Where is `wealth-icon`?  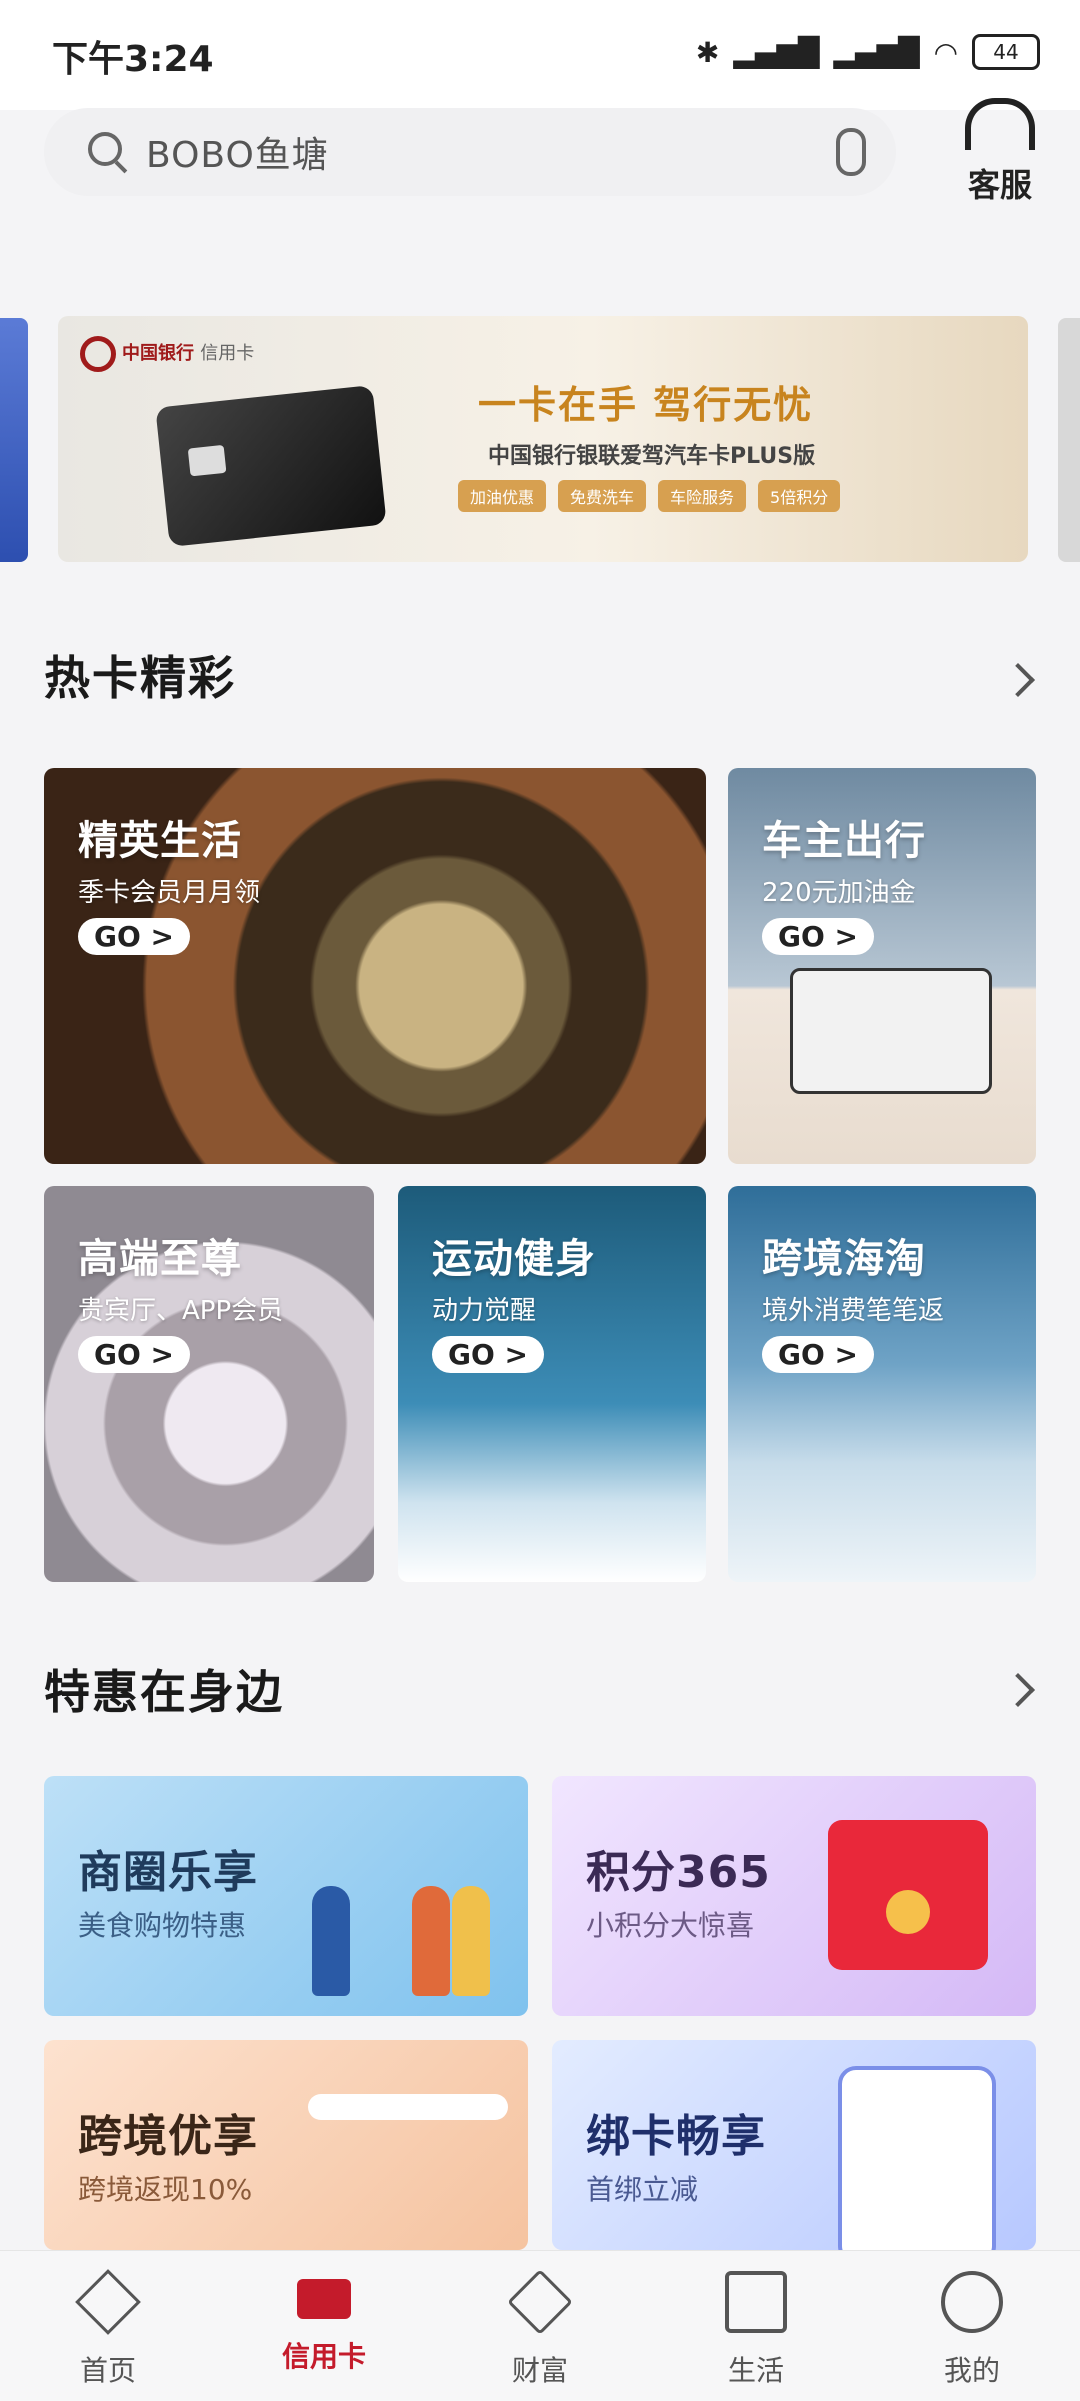 wealth-icon is located at coordinates (540, 2302).